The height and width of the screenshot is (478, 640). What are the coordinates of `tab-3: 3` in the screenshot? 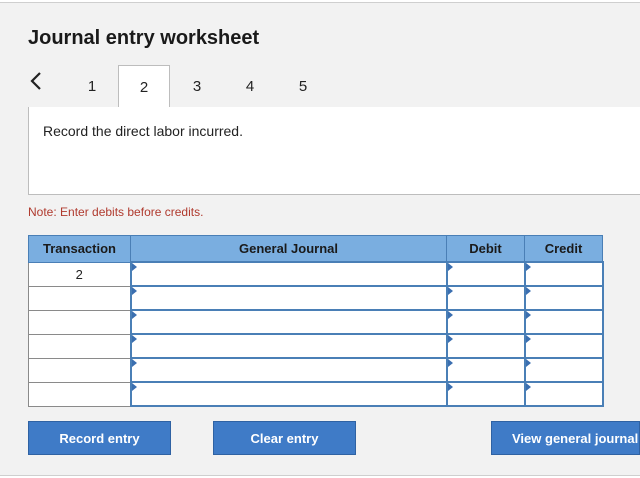 It's located at (197, 86).